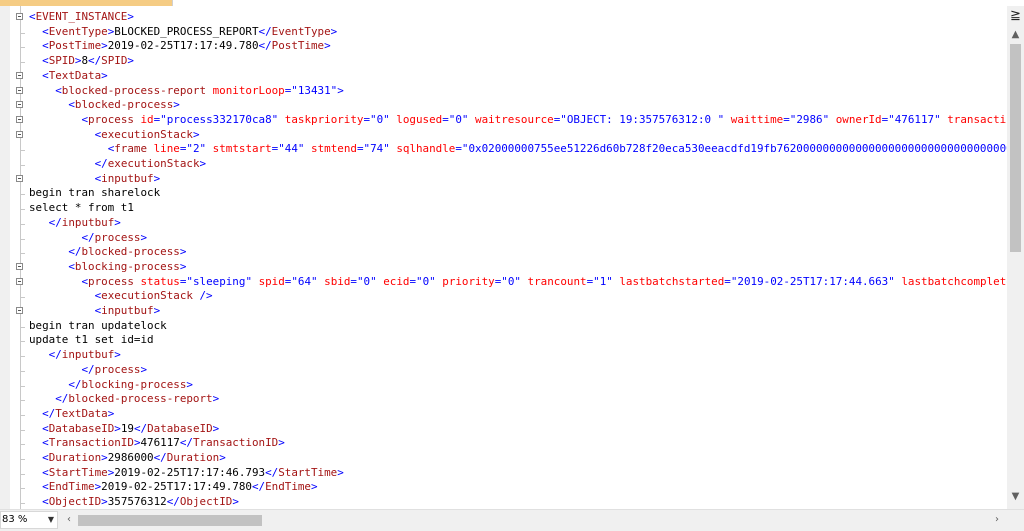 This screenshot has width=1024, height=531. Describe the element at coordinates (503, 252) in the screenshot. I see `code-line: </blocked-process>` at that location.